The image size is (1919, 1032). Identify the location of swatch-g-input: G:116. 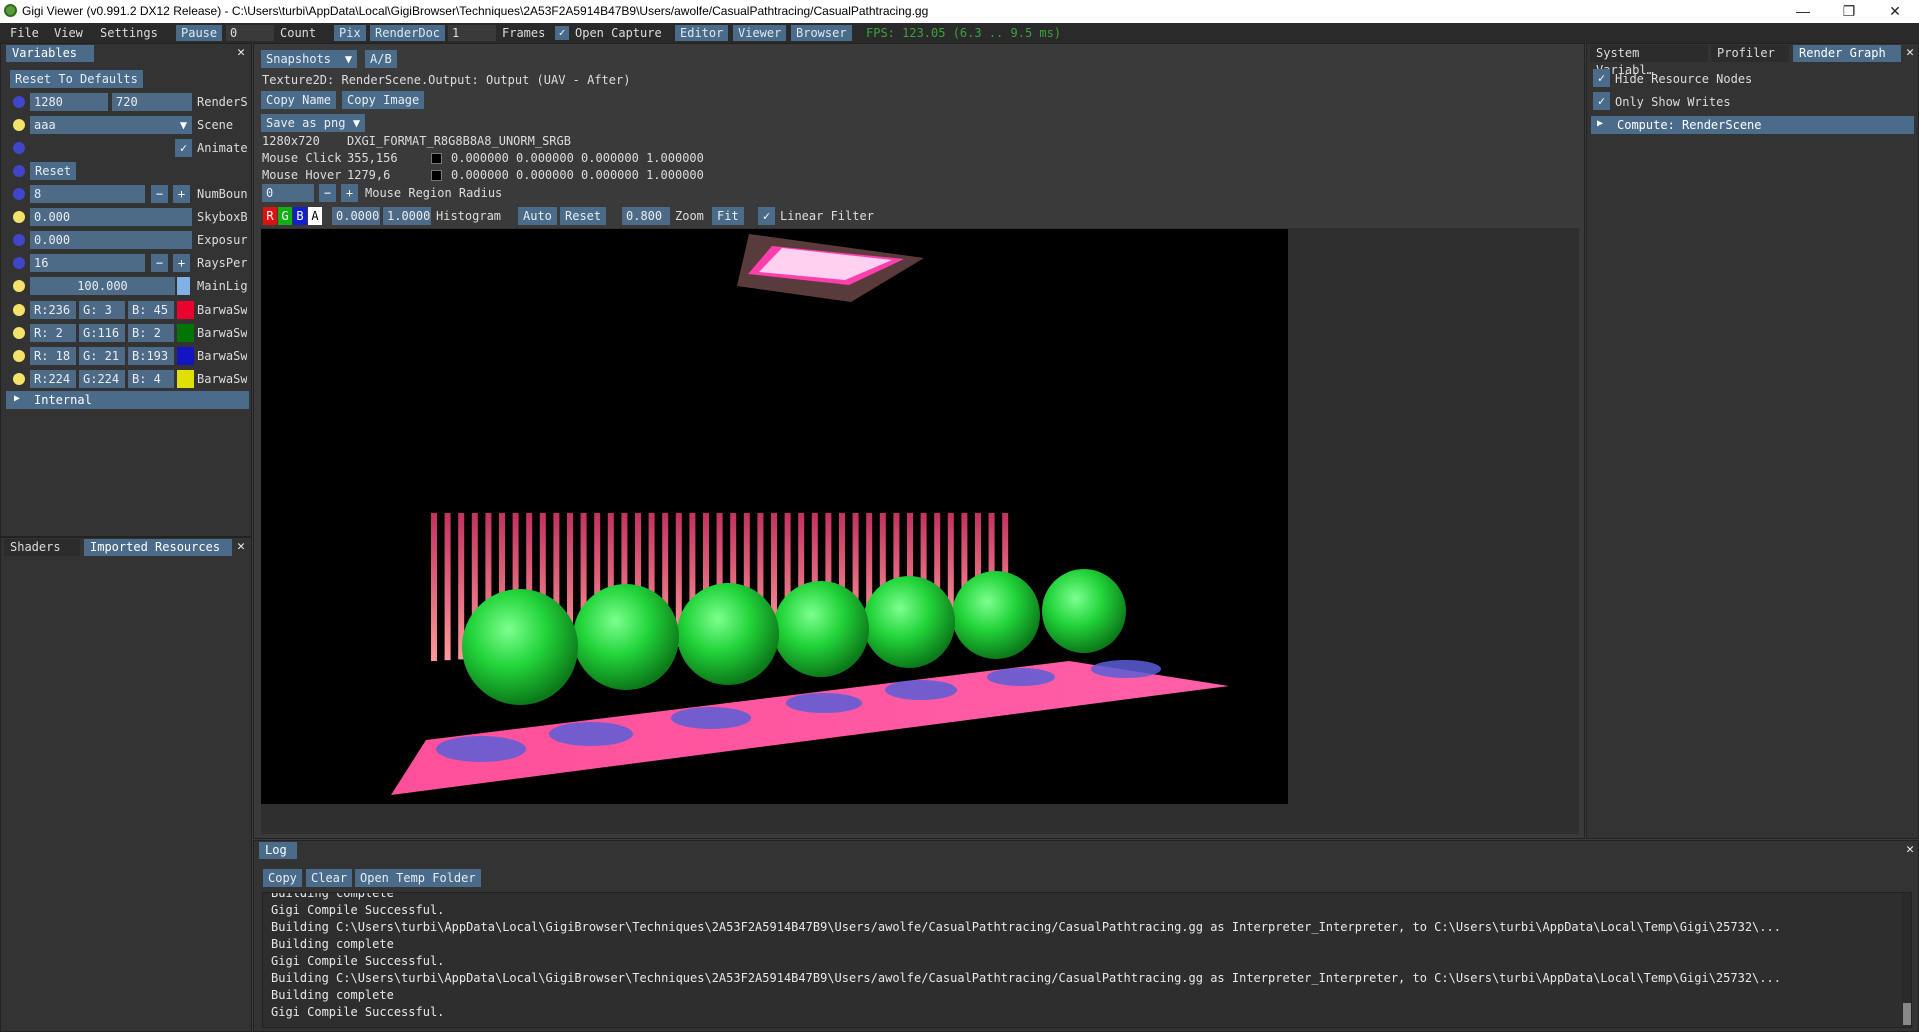
(102, 333).